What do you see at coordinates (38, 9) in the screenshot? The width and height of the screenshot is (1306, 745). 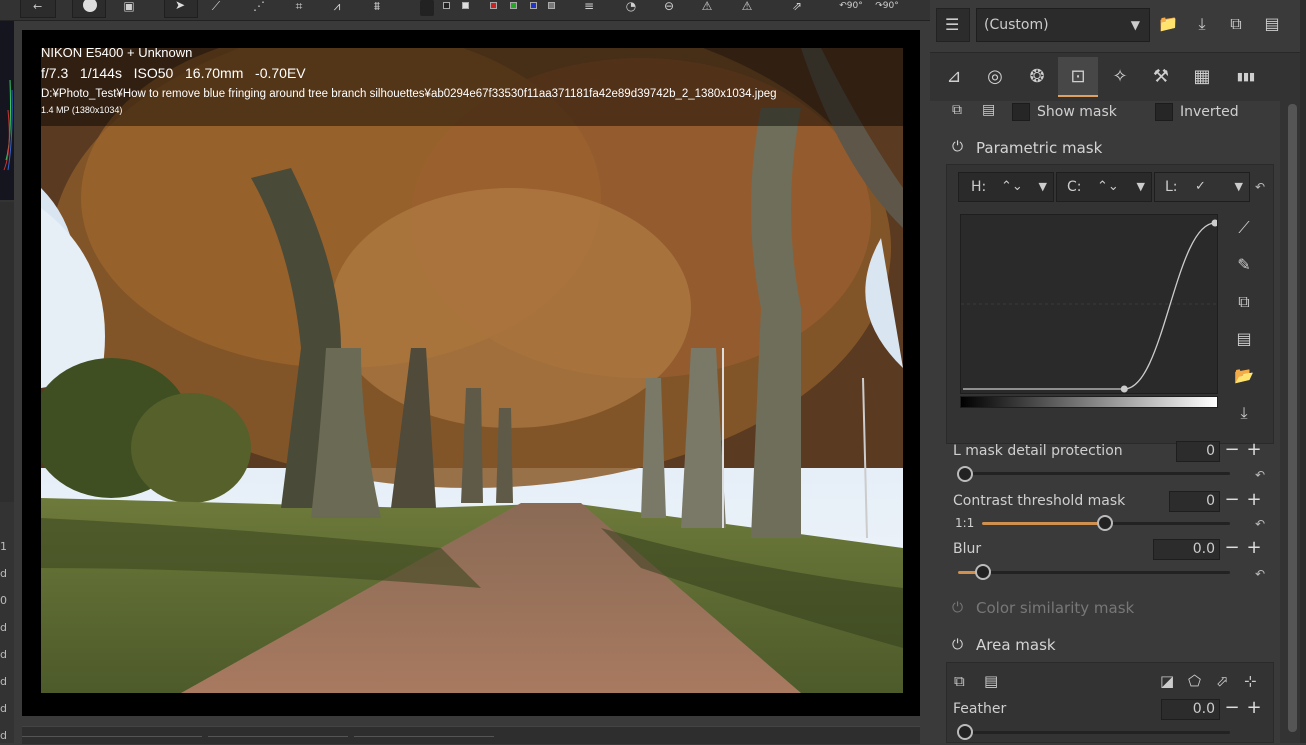 I see `back-icon: ←` at bounding box center [38, 9].